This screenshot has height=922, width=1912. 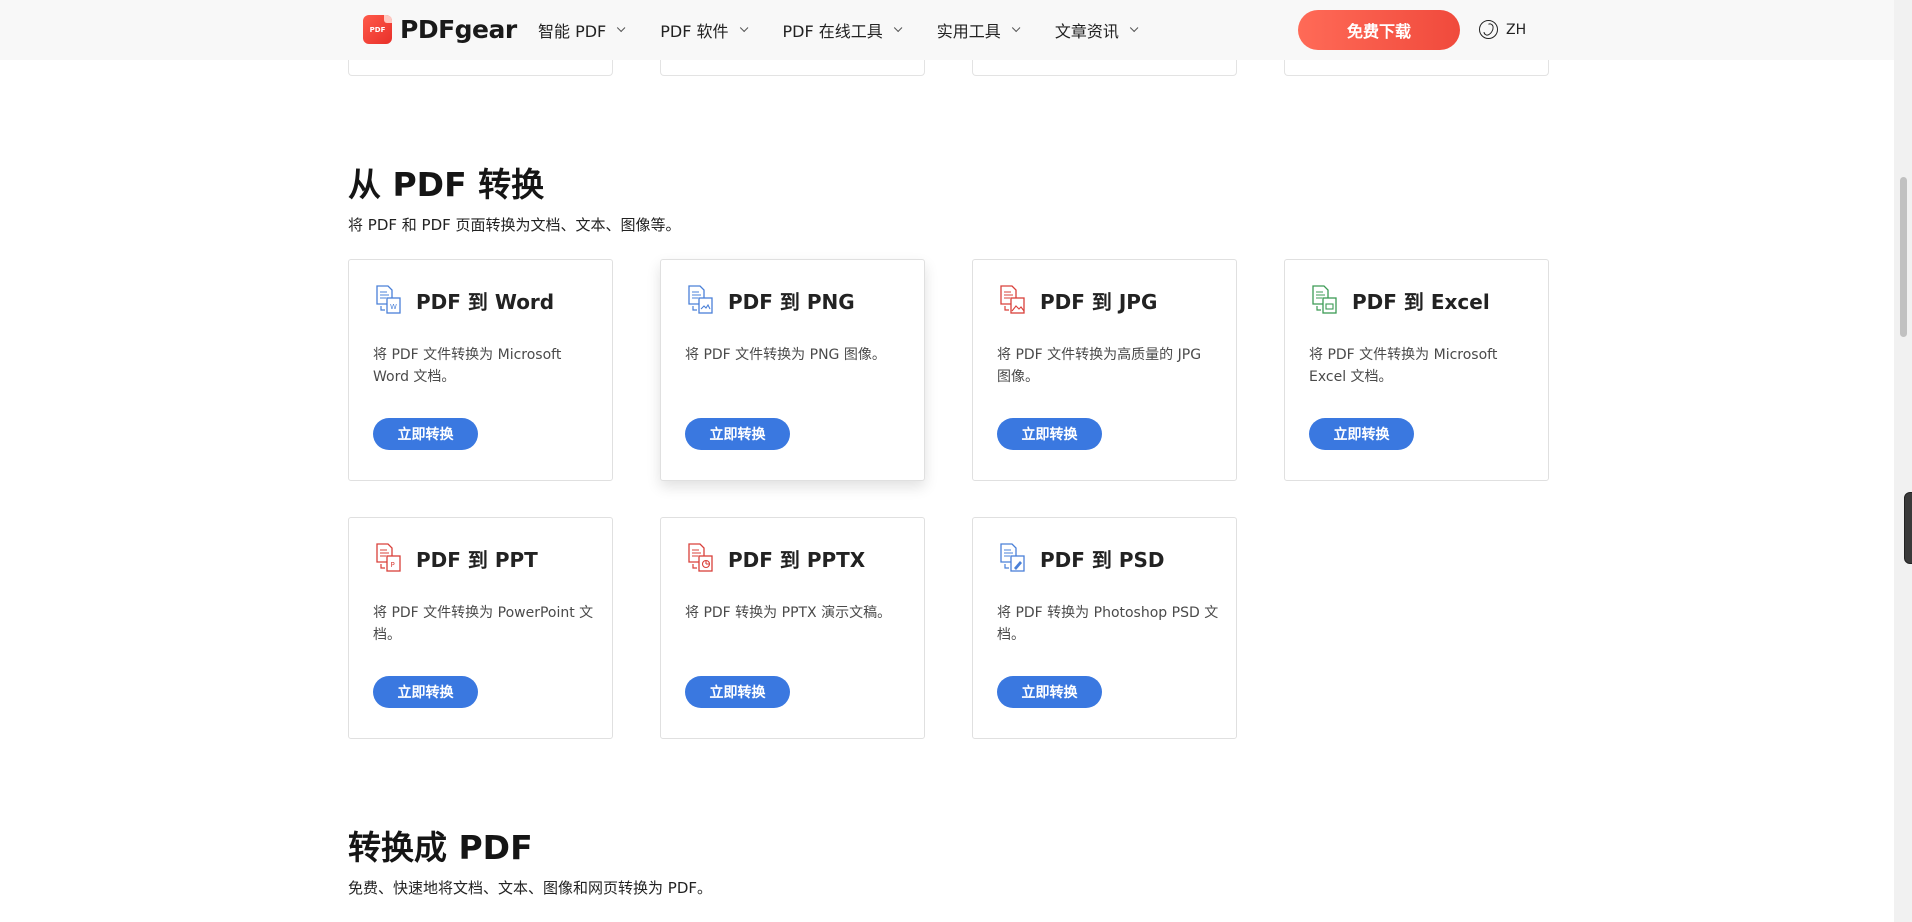 I want to click on card-description: 将 PDF 文件转换为 PNG 图像。, so click(x=785, y=355).